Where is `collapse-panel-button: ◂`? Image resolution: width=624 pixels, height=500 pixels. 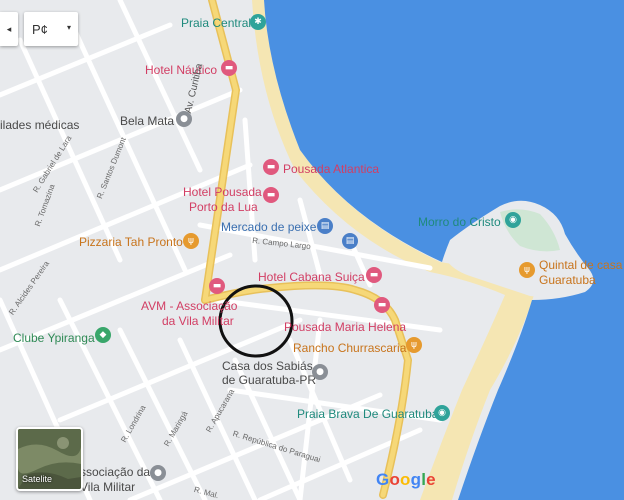
collapse-panel-button: ◂ is located at coordinates (9, 29).